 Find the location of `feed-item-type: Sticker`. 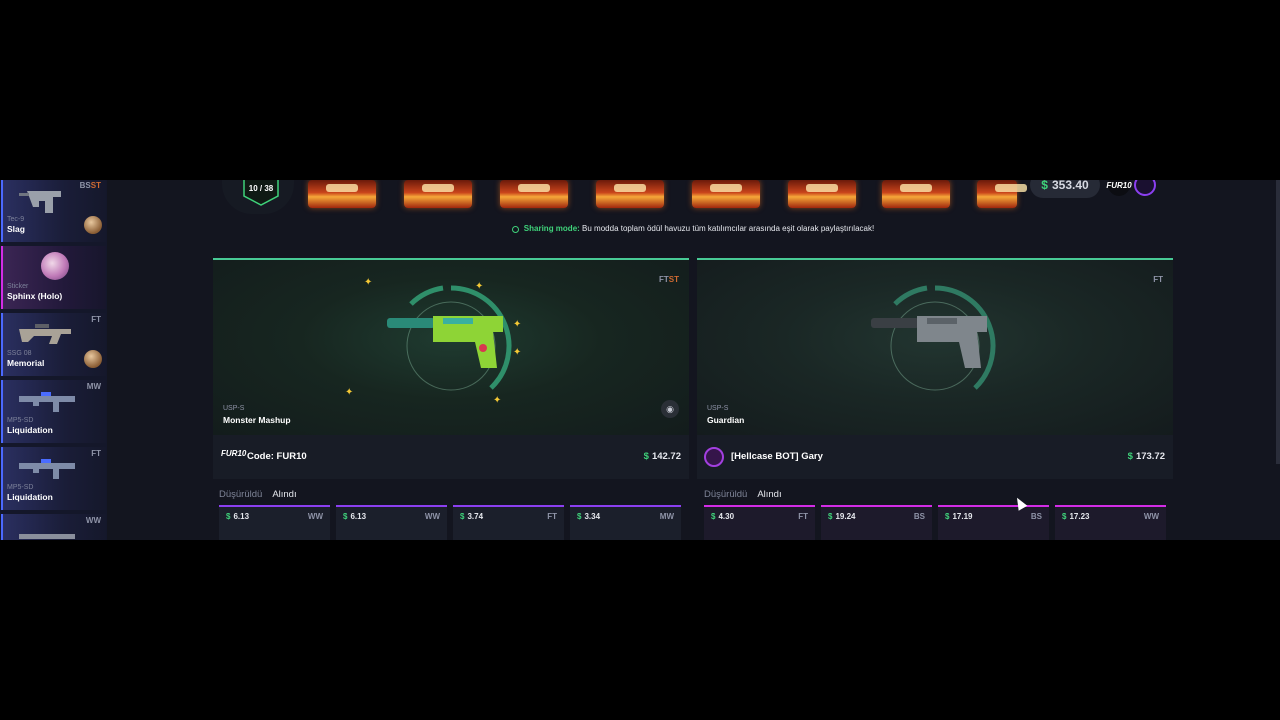

feed-item-type: Sticker is located at coordinates (18, 286).